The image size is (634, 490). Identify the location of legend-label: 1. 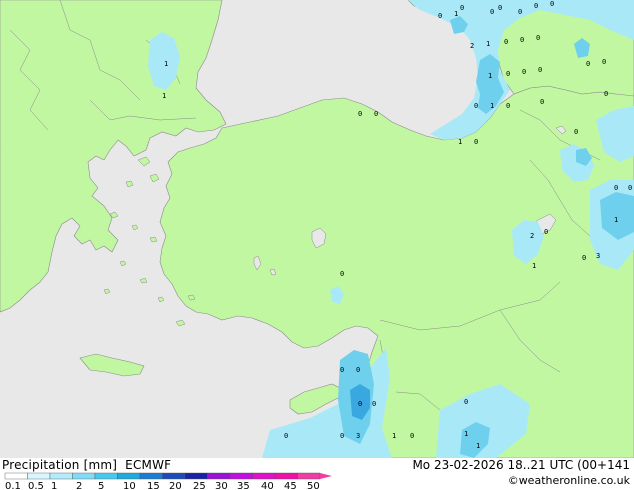
(54, 485).